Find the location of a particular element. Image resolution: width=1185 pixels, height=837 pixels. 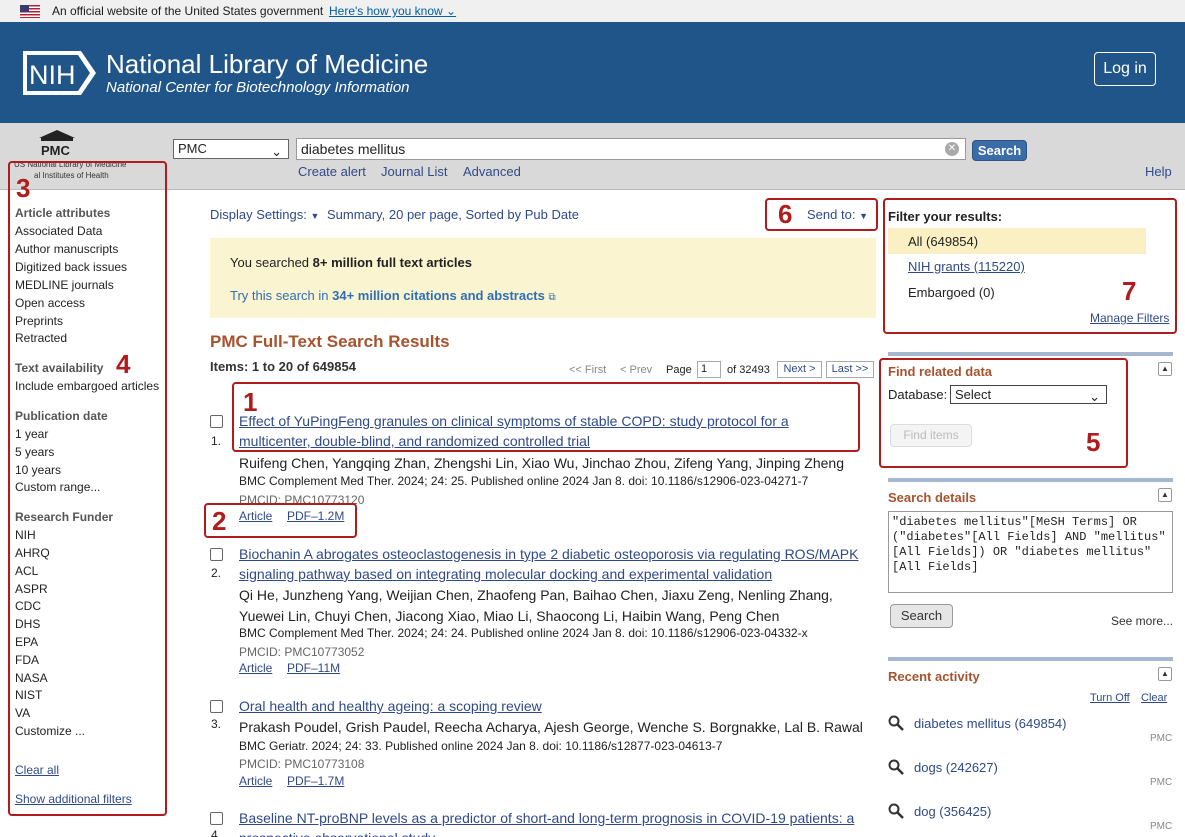

login-button: Log in is located at coordinates (1125, 69).